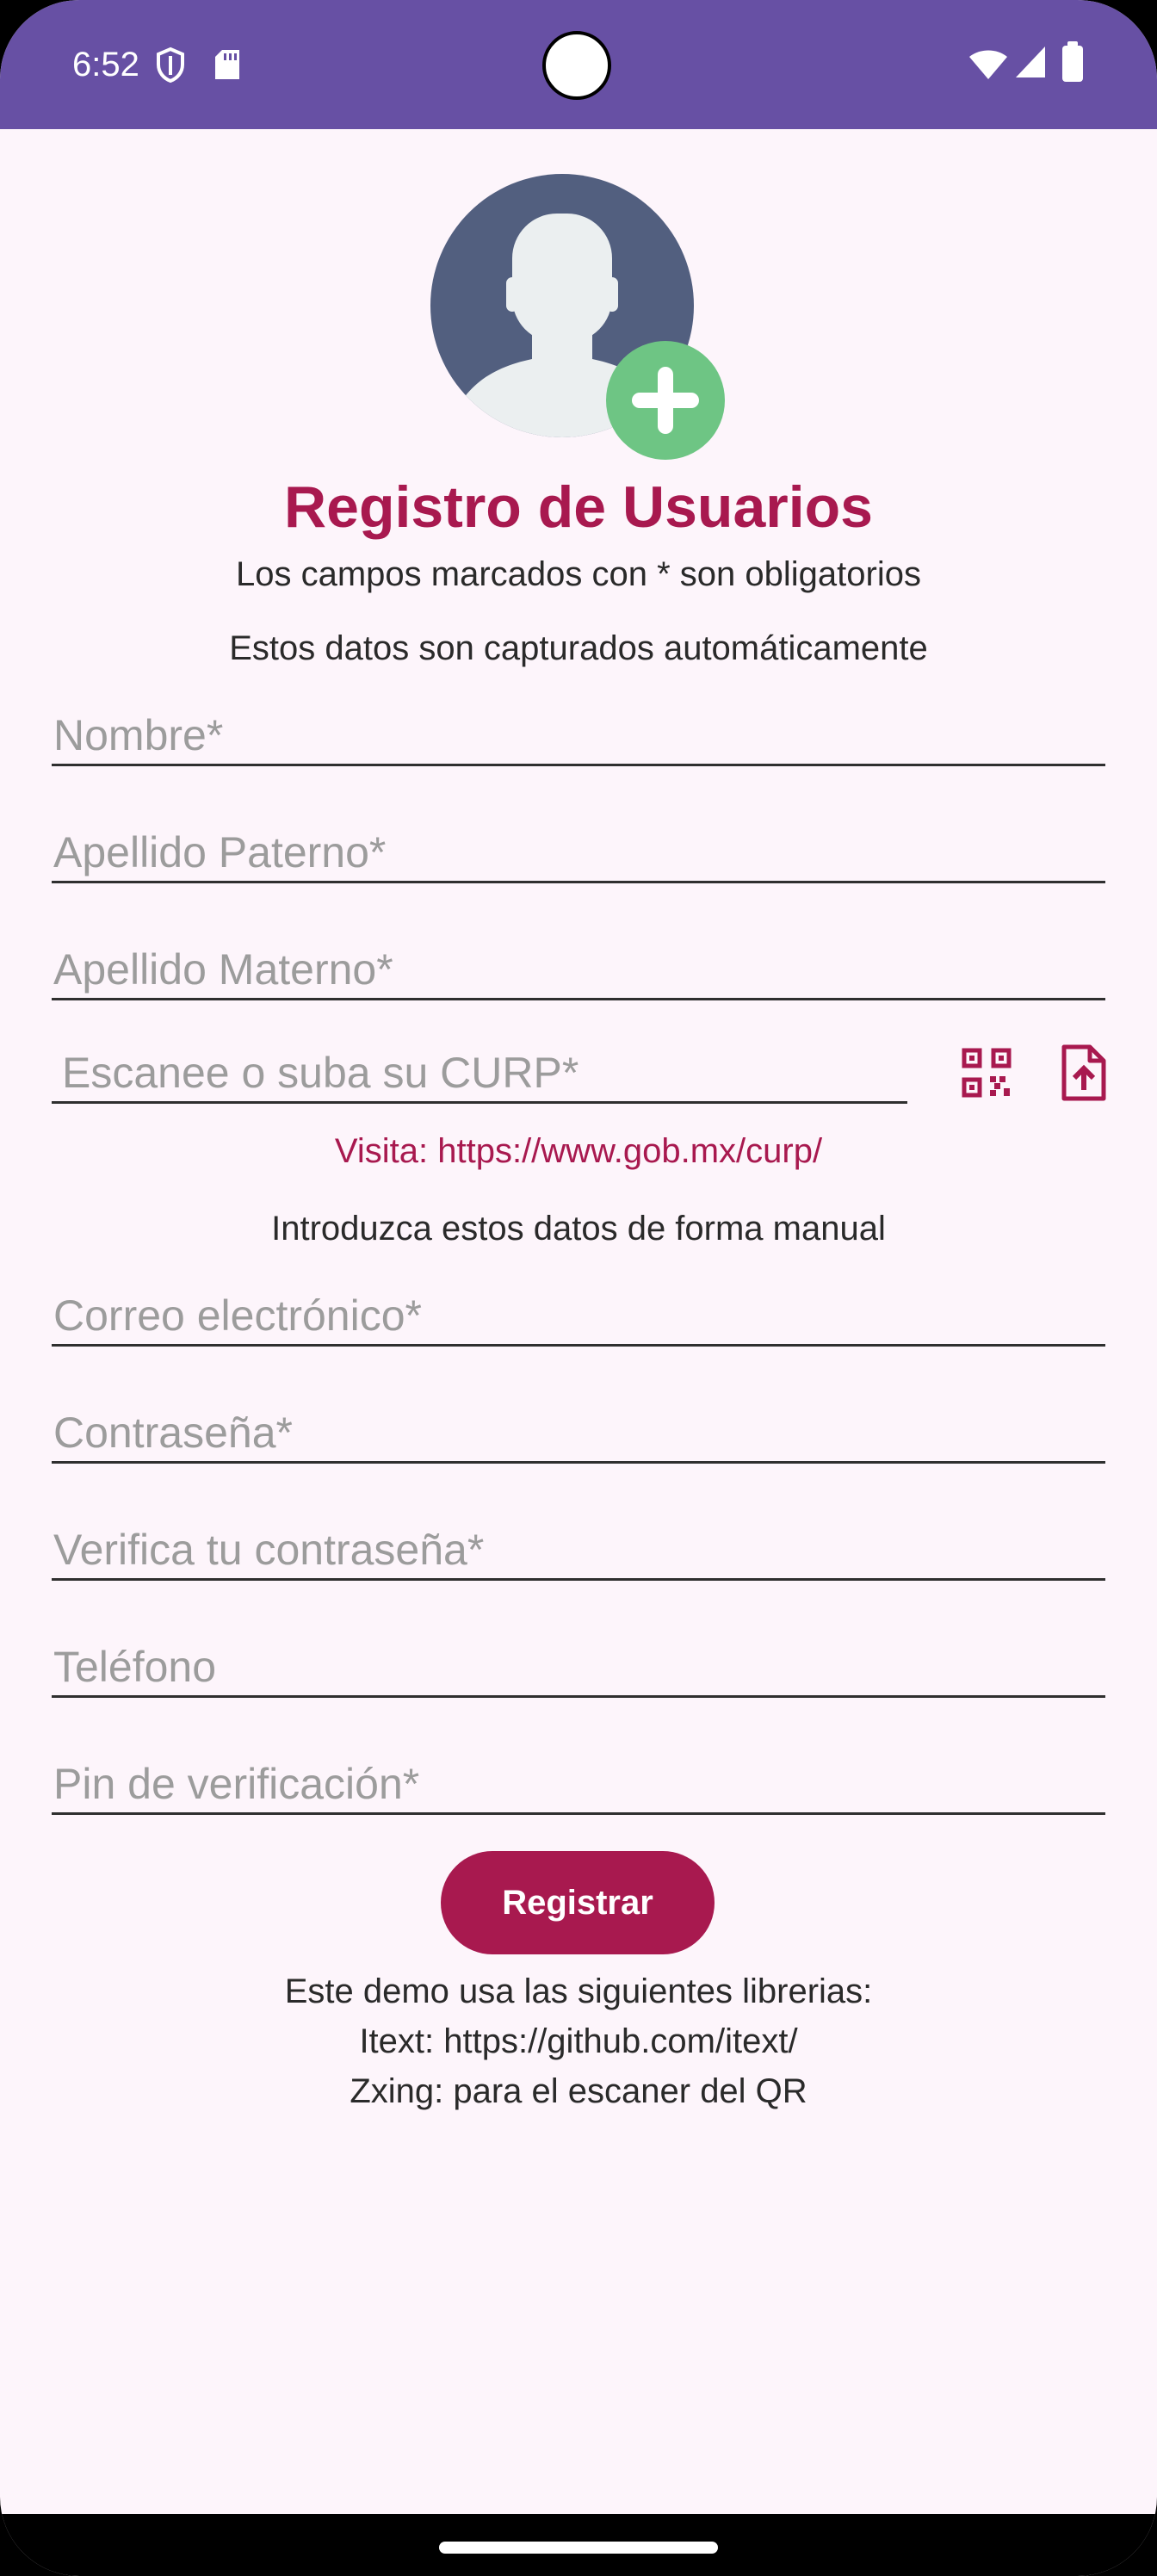 The width and height of the screenshot is (1157, 2576). What do you see at coordinates (580, 1550) in the screenshot?
I see `verifica-contrasena-input` at bounding box center [580, 1550].